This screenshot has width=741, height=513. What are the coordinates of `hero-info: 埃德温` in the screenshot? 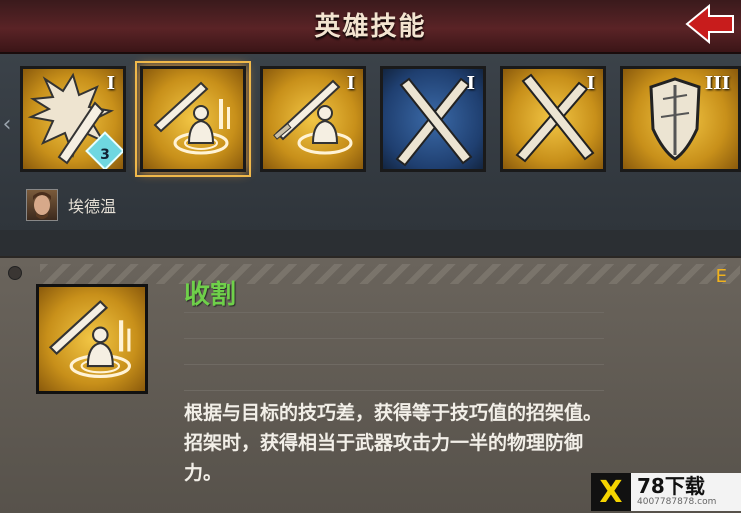 It's located at (71, 205).